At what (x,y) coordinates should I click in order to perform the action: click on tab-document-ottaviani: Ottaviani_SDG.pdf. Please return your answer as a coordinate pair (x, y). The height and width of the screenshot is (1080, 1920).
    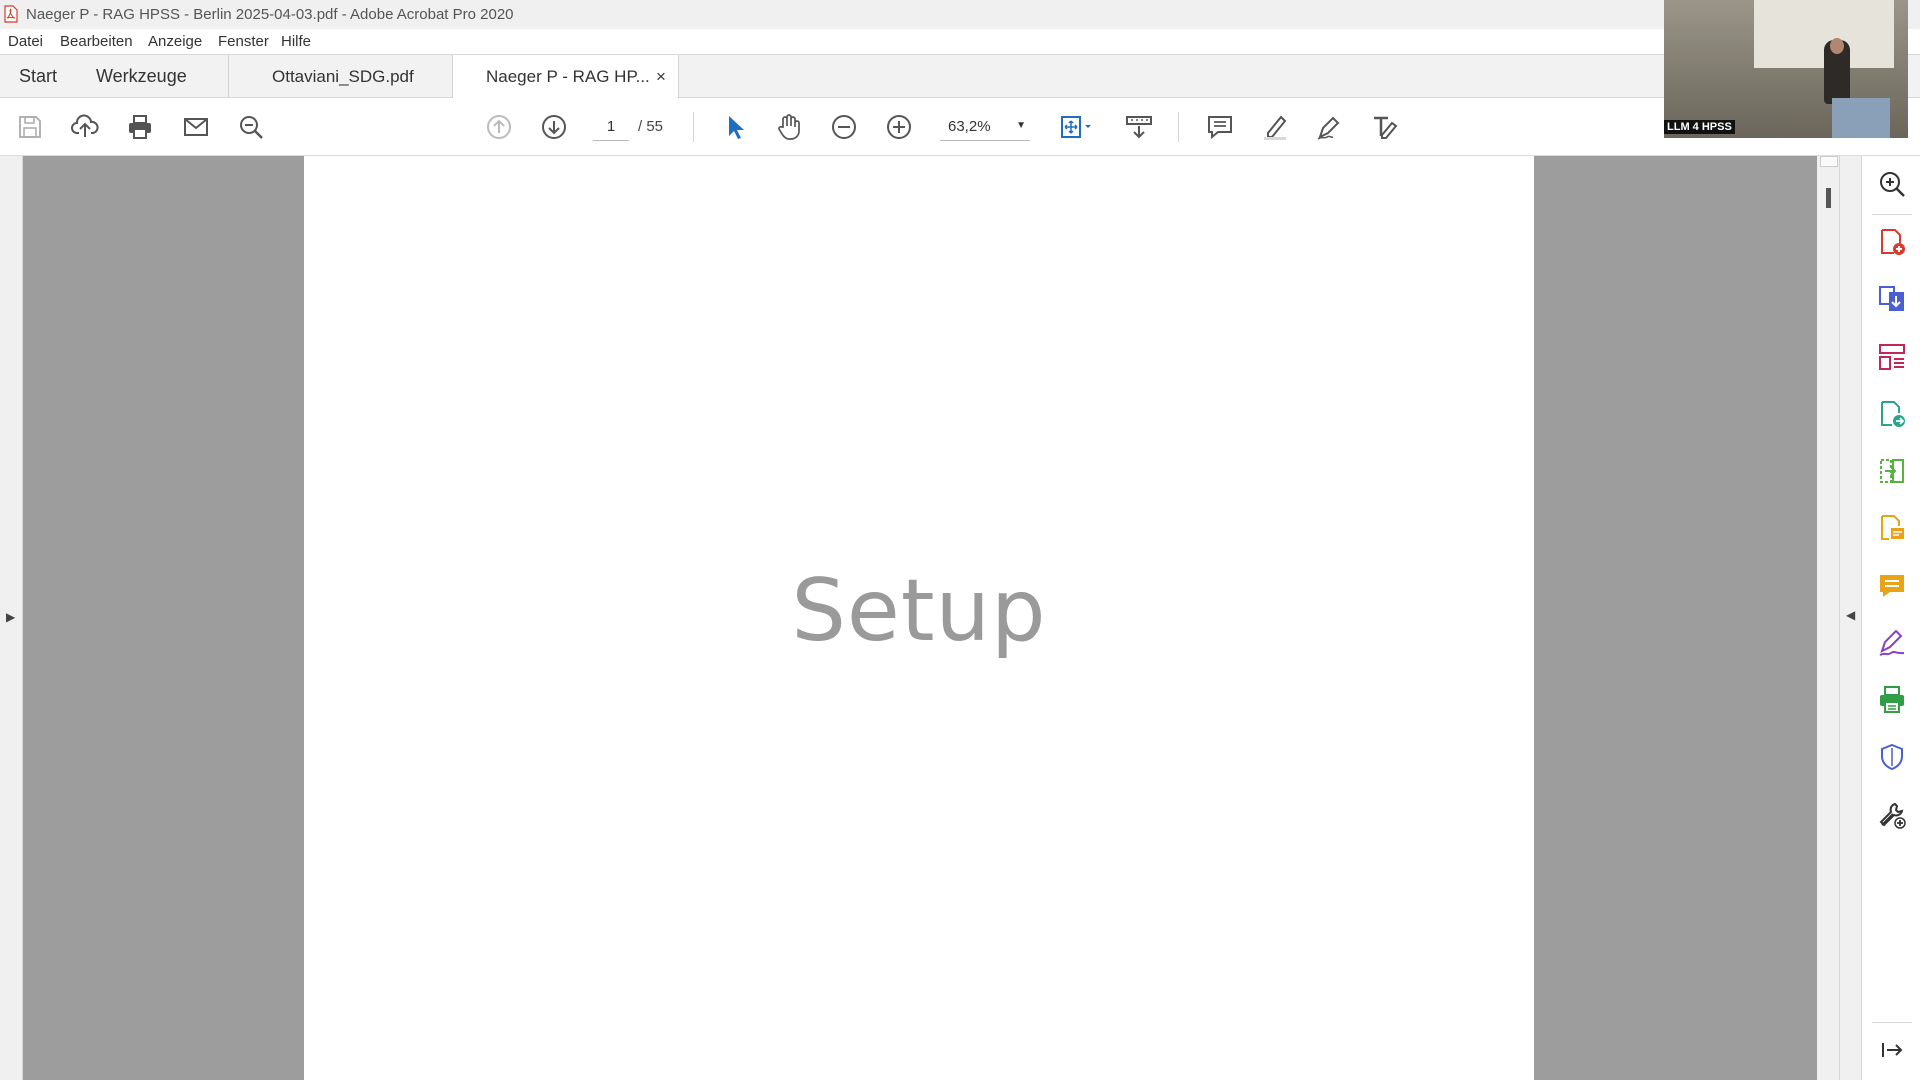
    Looking at the image, I should click on (343, 76).